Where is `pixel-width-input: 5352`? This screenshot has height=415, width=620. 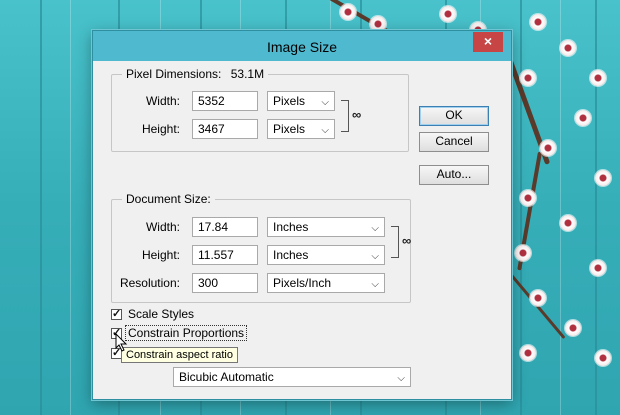 pixel-width-input: 5352 is located at coordinates (225, 101).